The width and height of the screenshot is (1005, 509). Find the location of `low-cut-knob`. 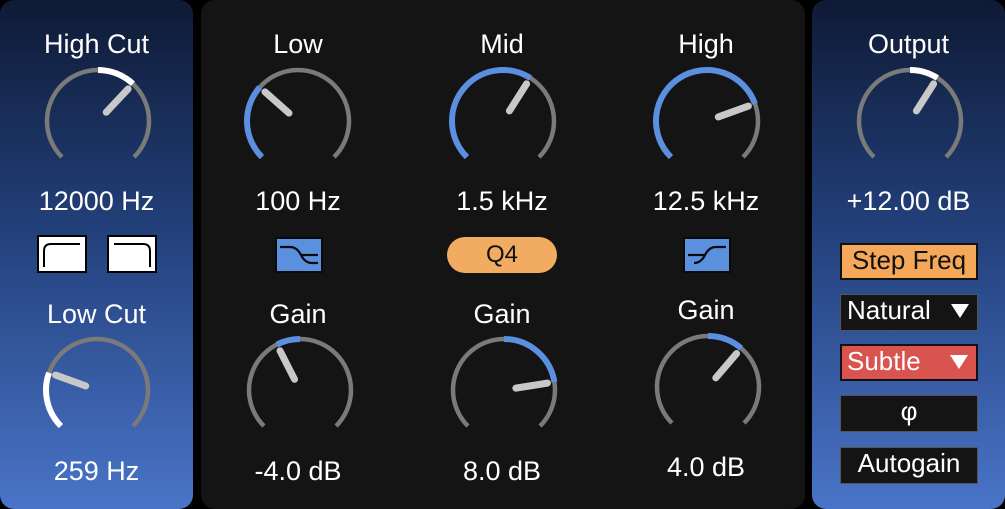

low-cut-knob is located at coordinates (97, 390).